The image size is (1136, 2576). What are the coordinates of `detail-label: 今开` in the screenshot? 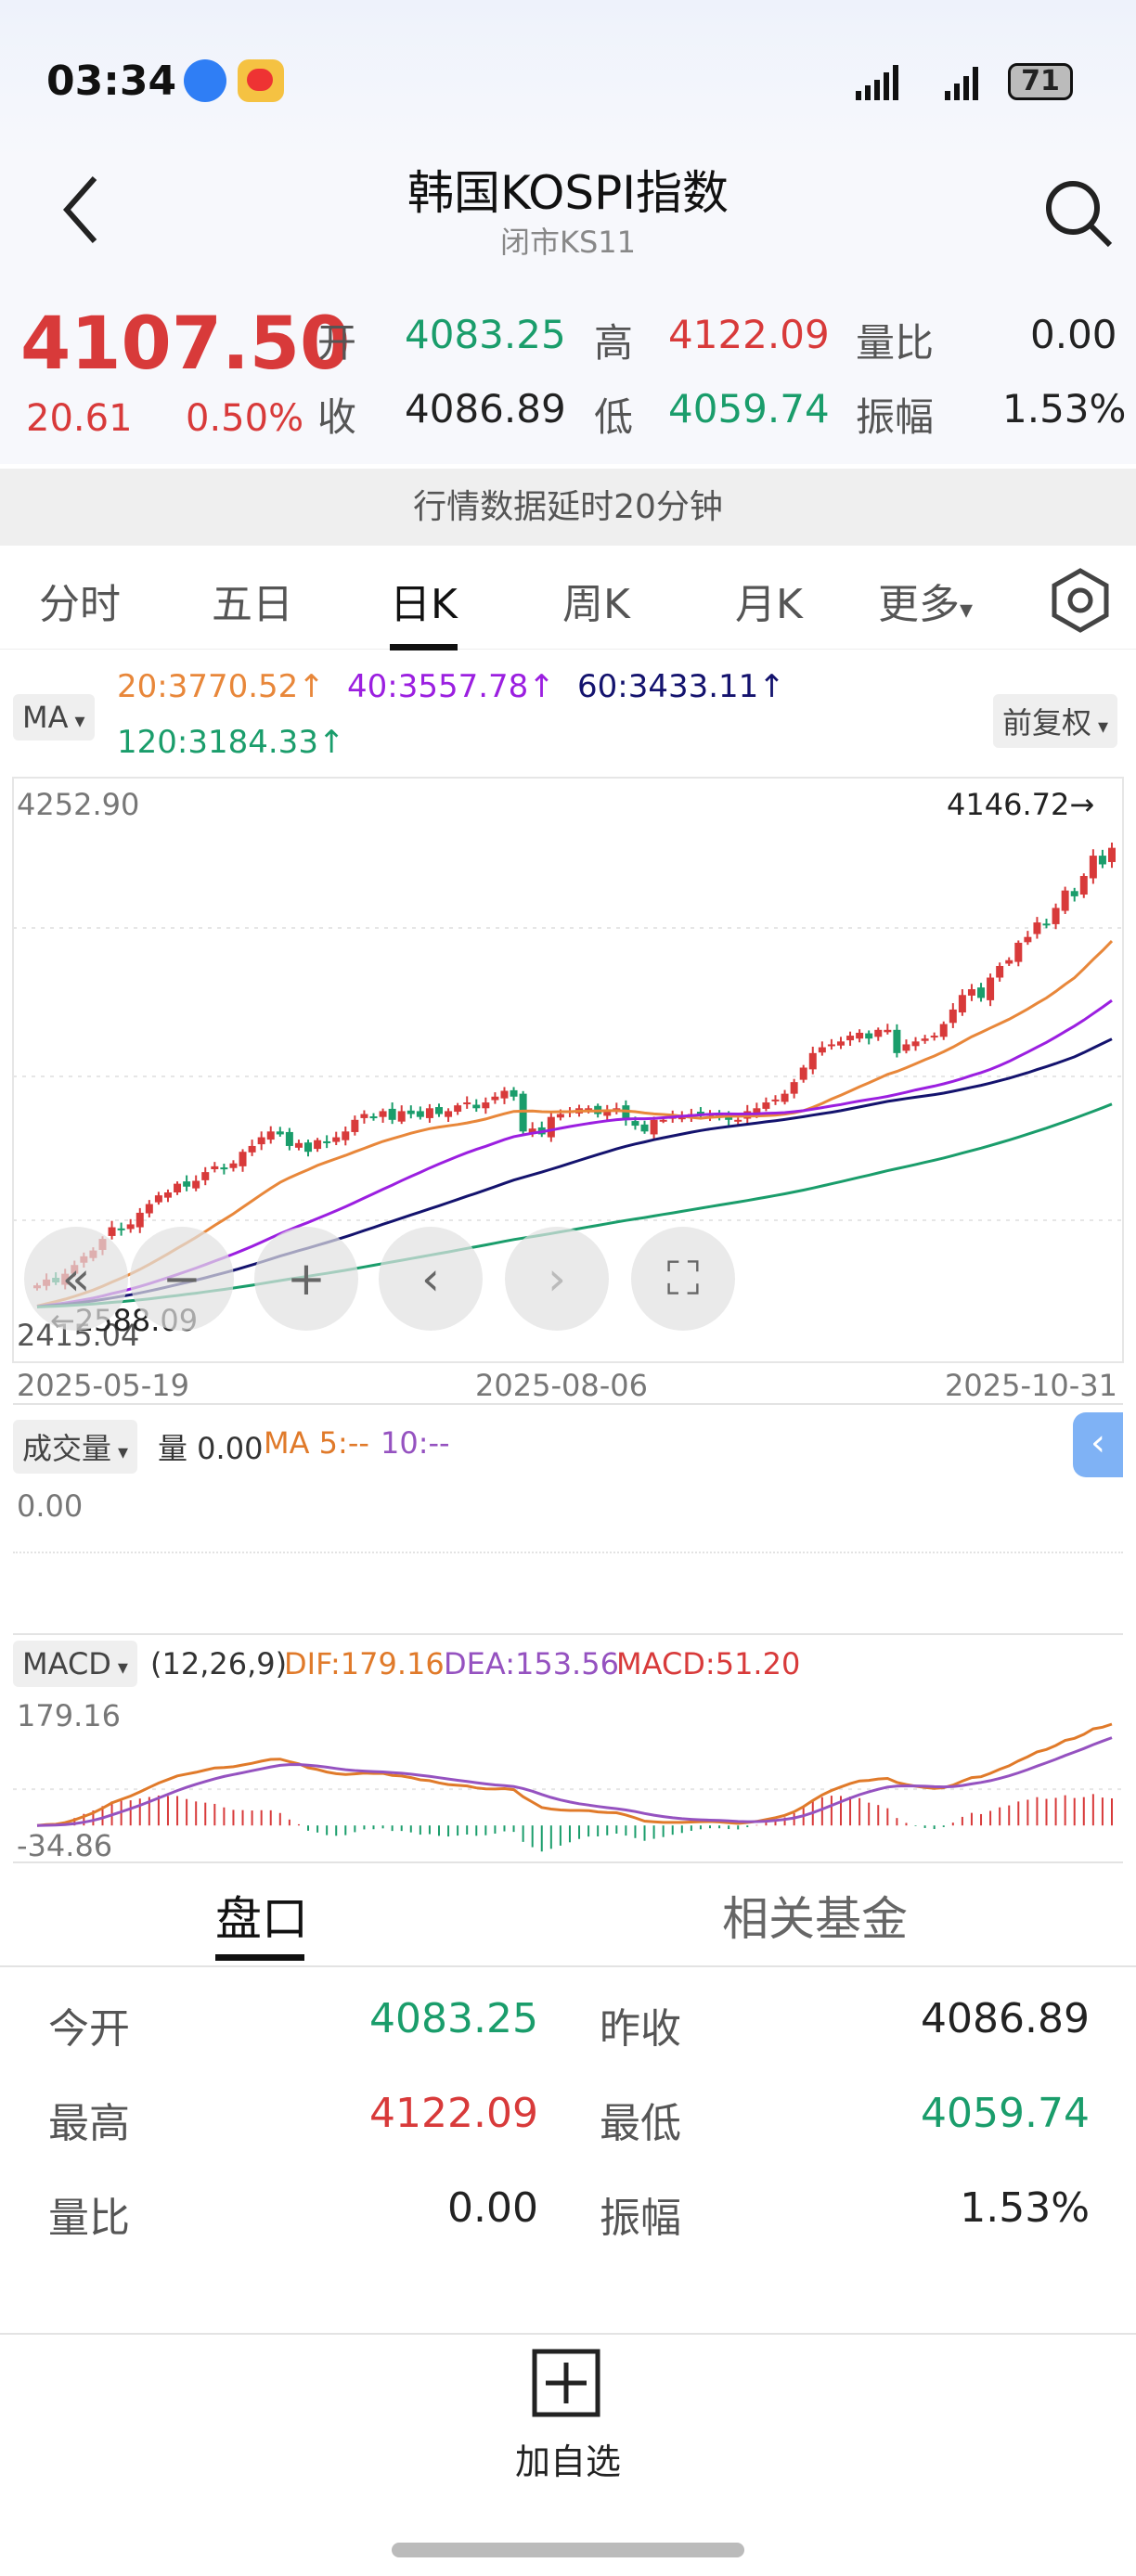 It's located at (89, 2029).